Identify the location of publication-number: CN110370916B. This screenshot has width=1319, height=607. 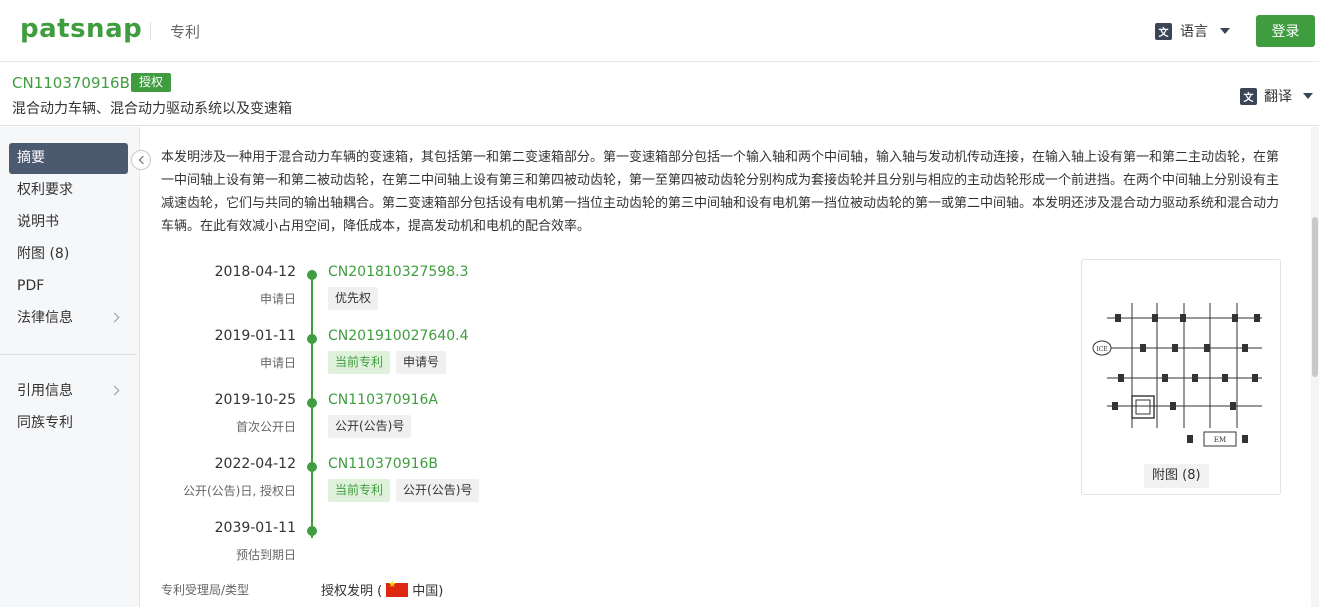
(71, 83).